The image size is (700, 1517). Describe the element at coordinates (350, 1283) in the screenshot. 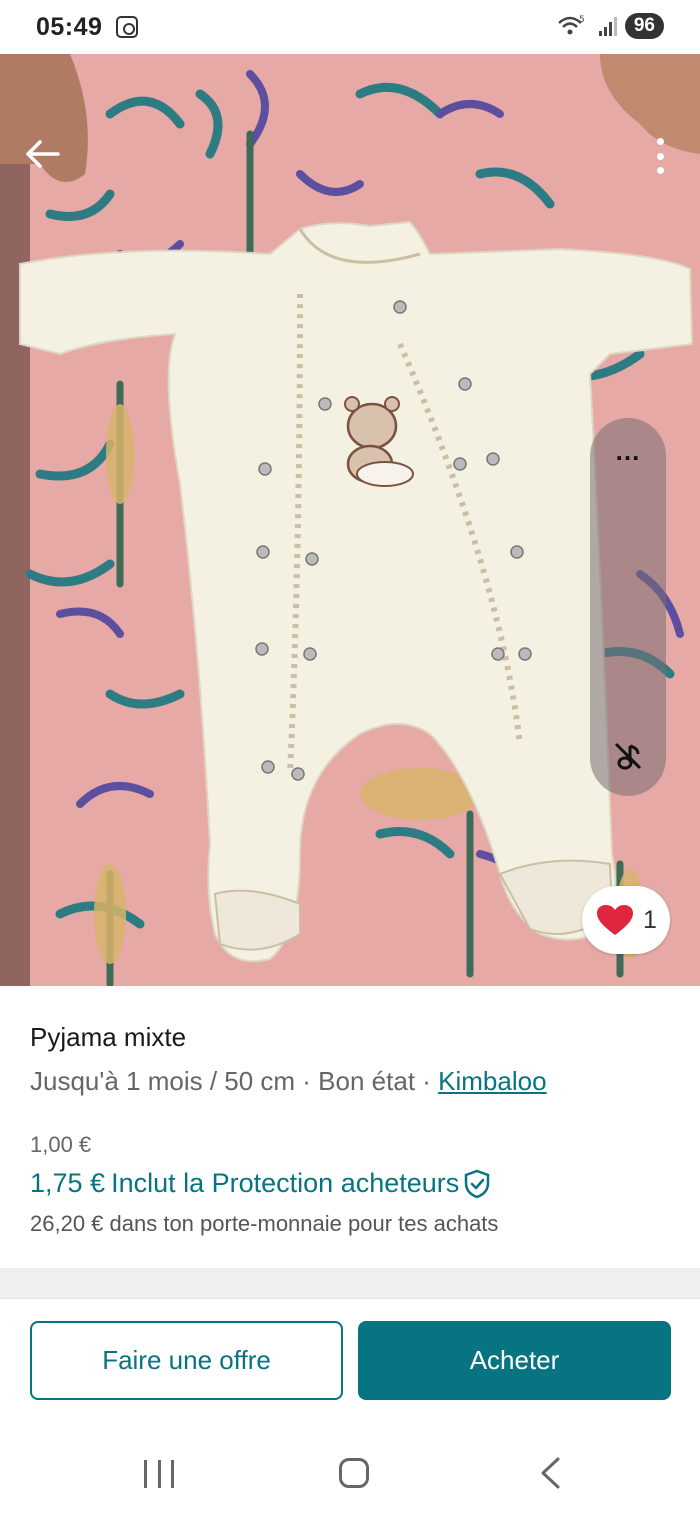

I see `section-divider` at that location.